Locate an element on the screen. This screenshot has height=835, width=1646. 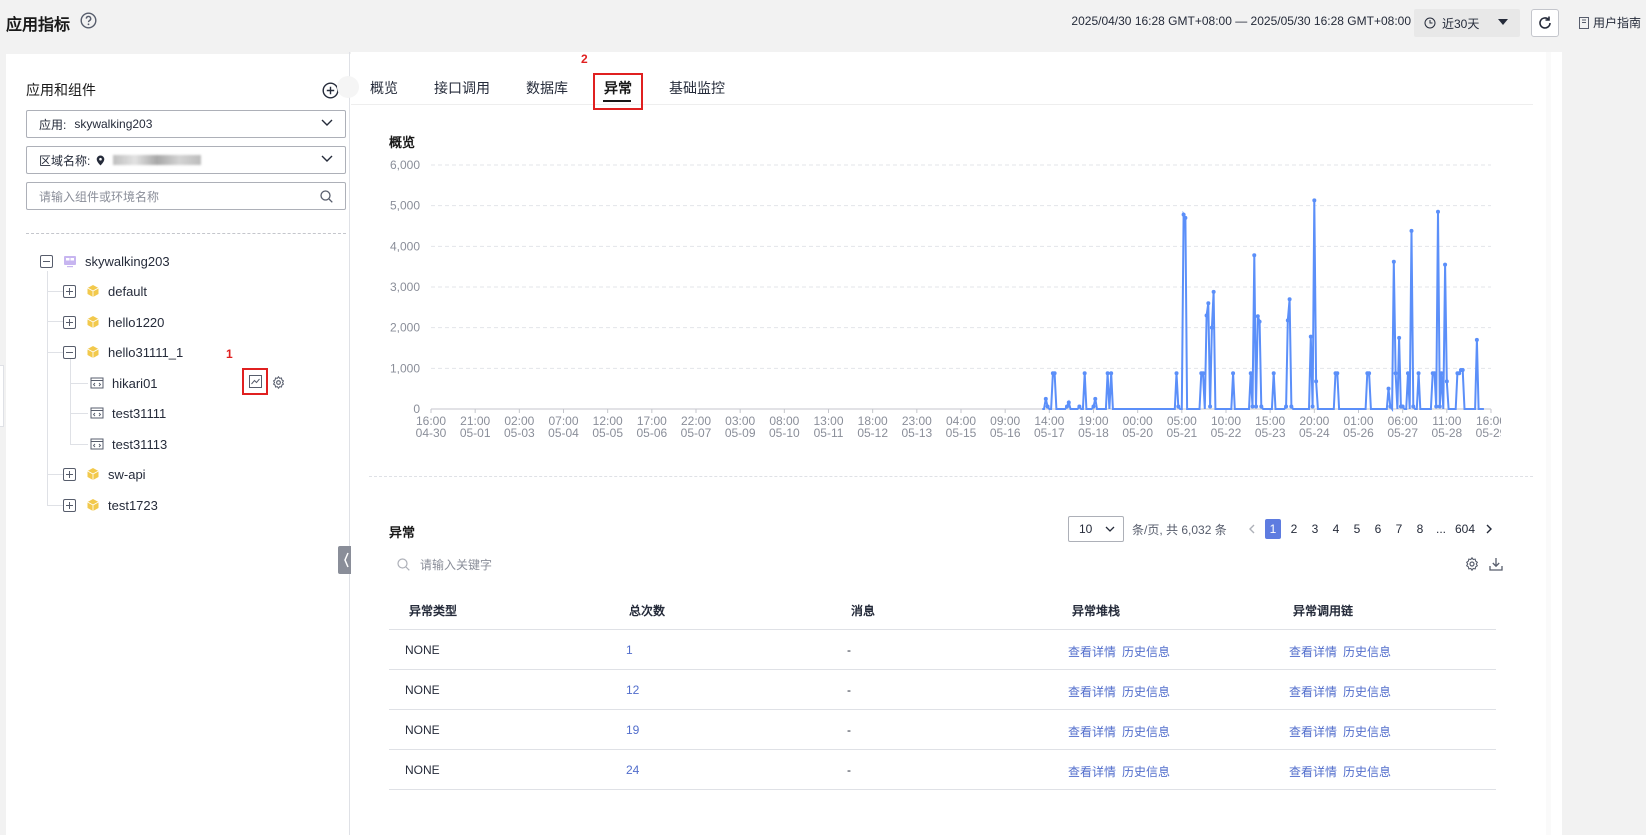
tree-node-root: skywalking203 is located at coordinates (105, 261).